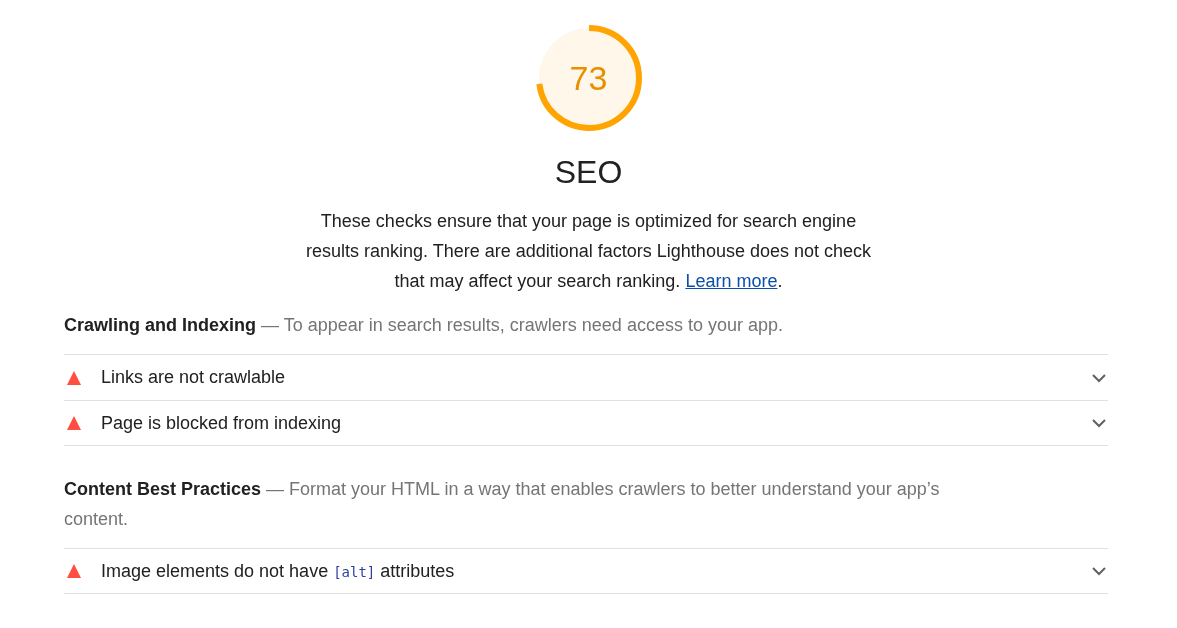 This screenshot has height=628, width=1177. I want to click on audit-title: Image elements do not have [alt] attributes, so click(596, 571).